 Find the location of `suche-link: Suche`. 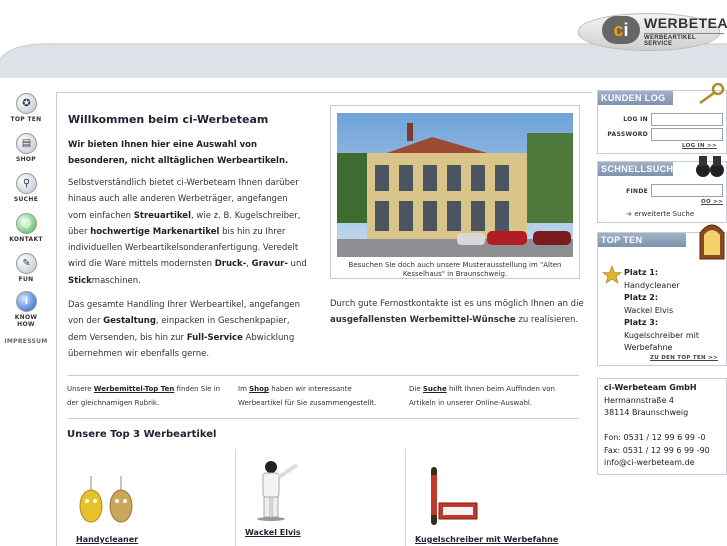

suche-link: Suche is located at coordinates (435, 389).